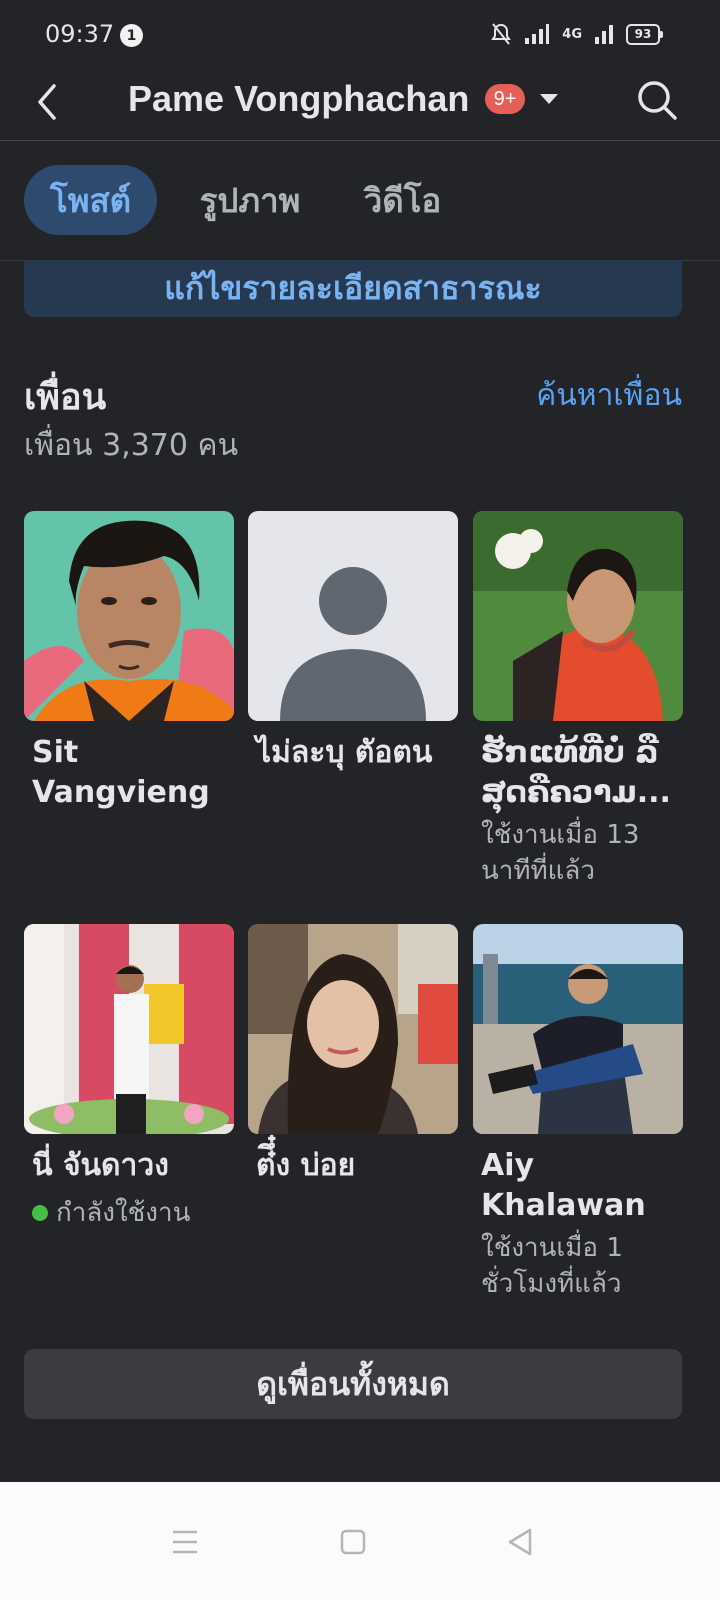 This screenshot has width=720, height=1600. What do you see at coordinates (353, 1166) in the screenshot?
I see `friend-name: ต๋ึ๋ง บ่อย` at bounding box center [353, 1166].